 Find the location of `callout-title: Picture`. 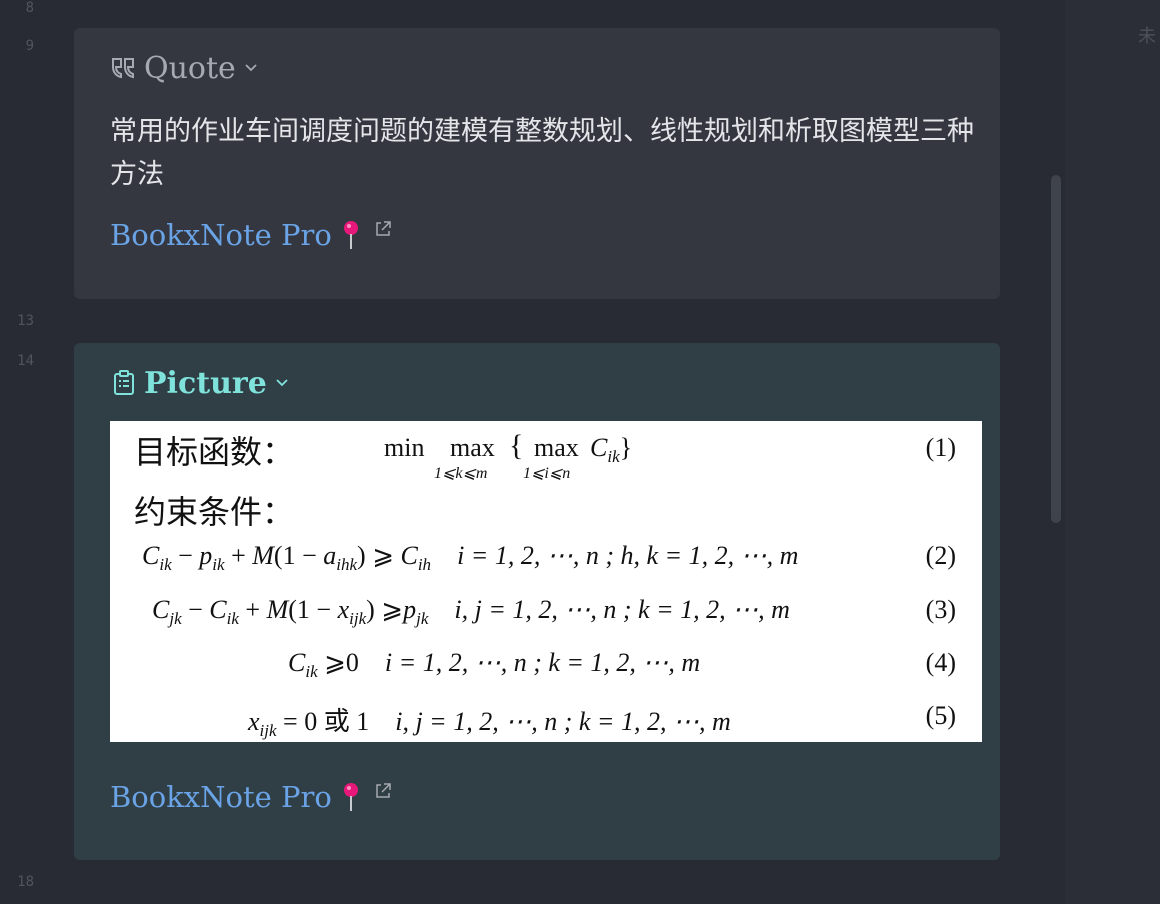

callout-title: Picture is located at coordinates (199, 383).